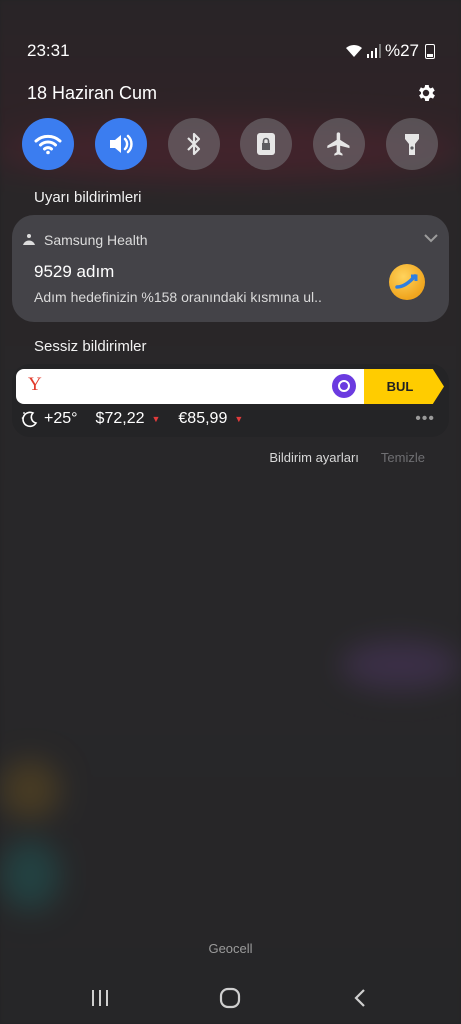  Describe the element at coordinates (74, 271) in the screenshot. I see `notification-title: 9529 adım` at that location.